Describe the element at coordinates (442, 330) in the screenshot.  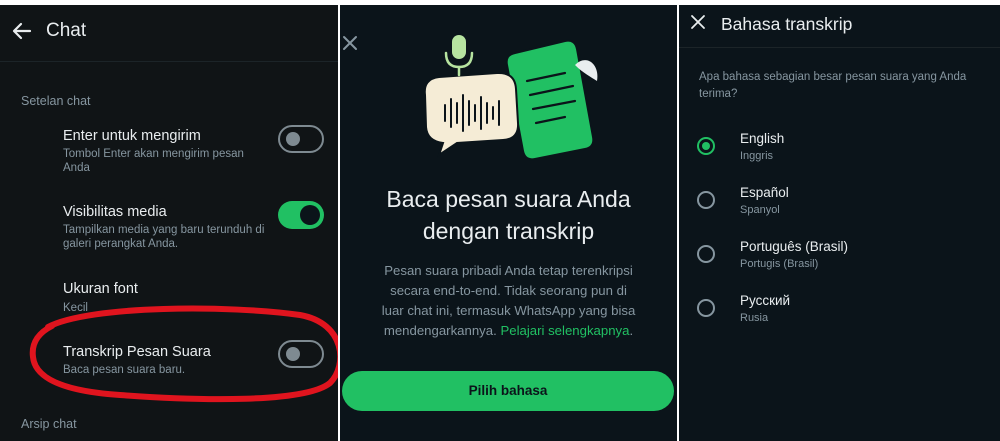
I see `body-text: mendengarkannya.` at that location.